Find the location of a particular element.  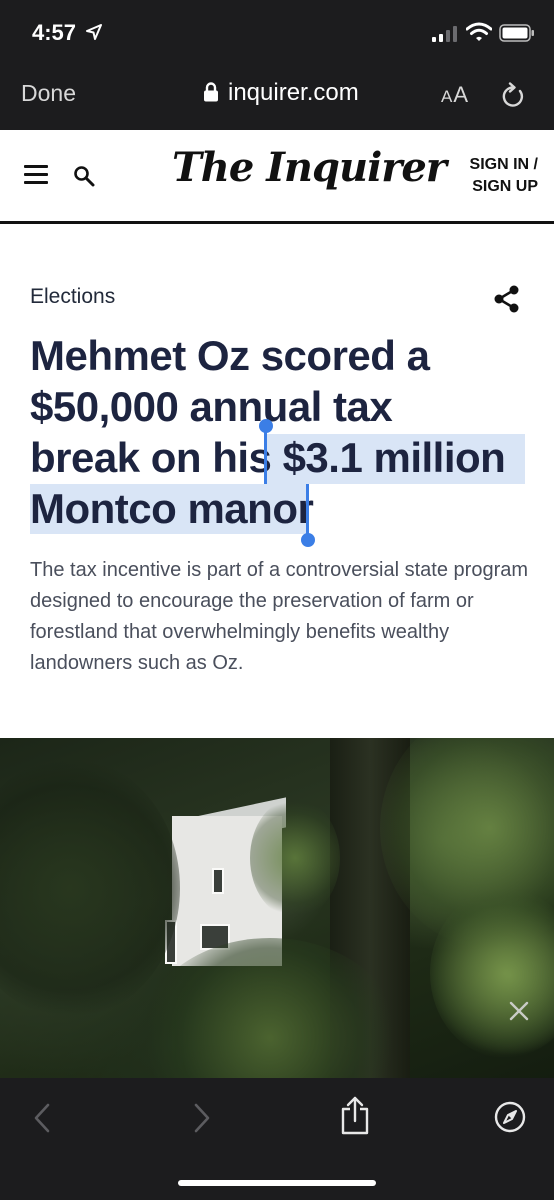

reload-icon is located at coordinates (514, 96).